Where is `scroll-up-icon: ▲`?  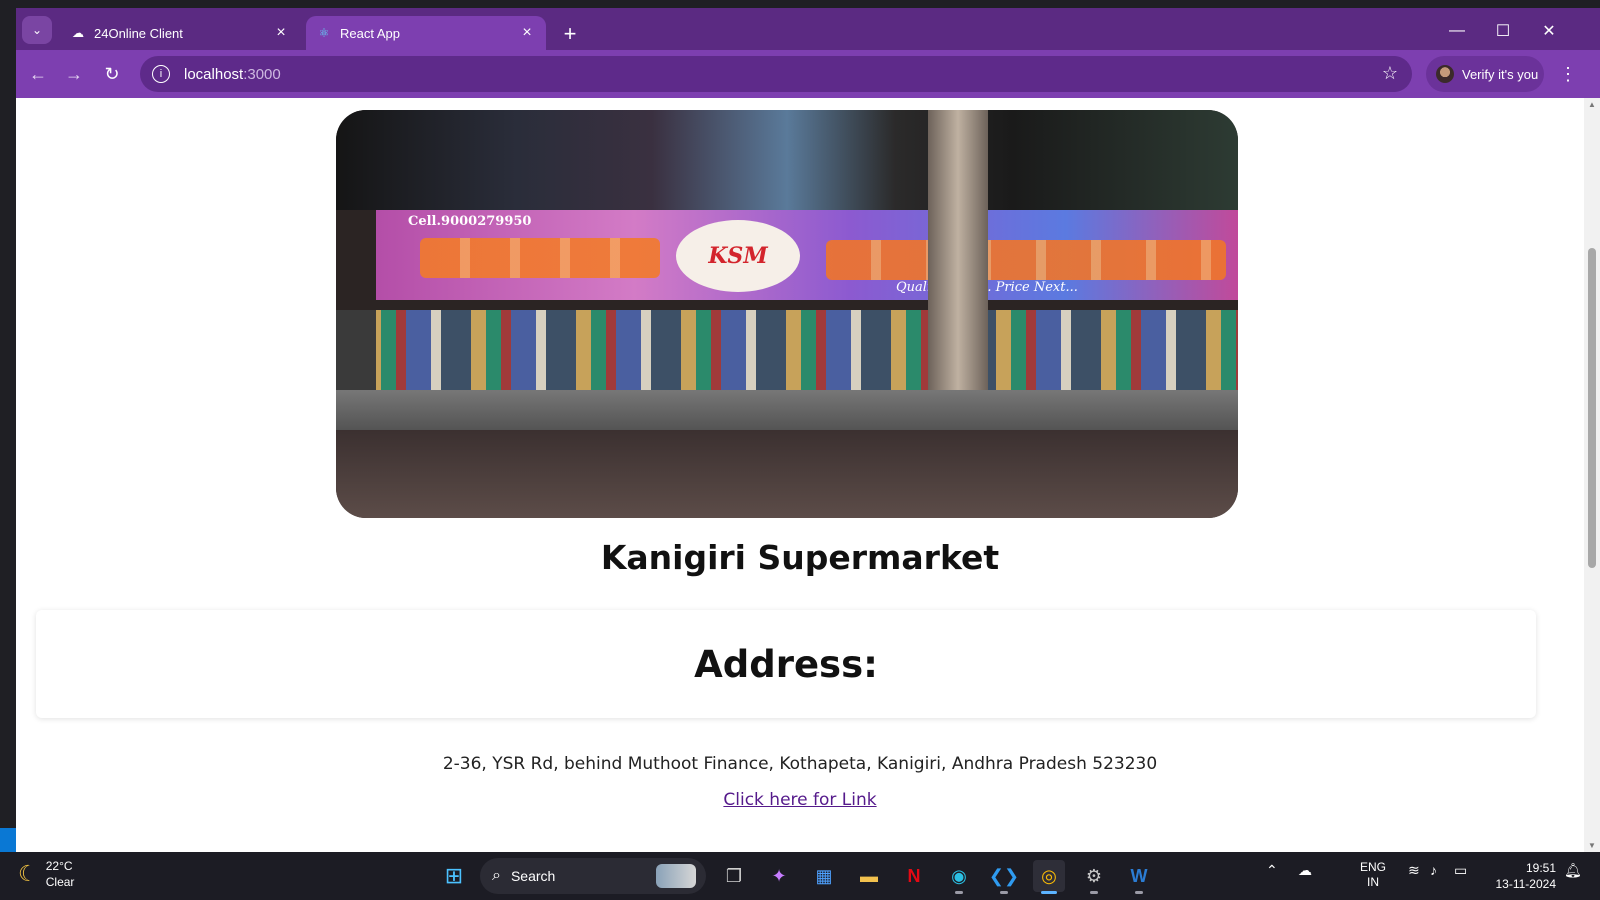 scroll-up-icon: ▲ is located at coordinates (1592, 104).